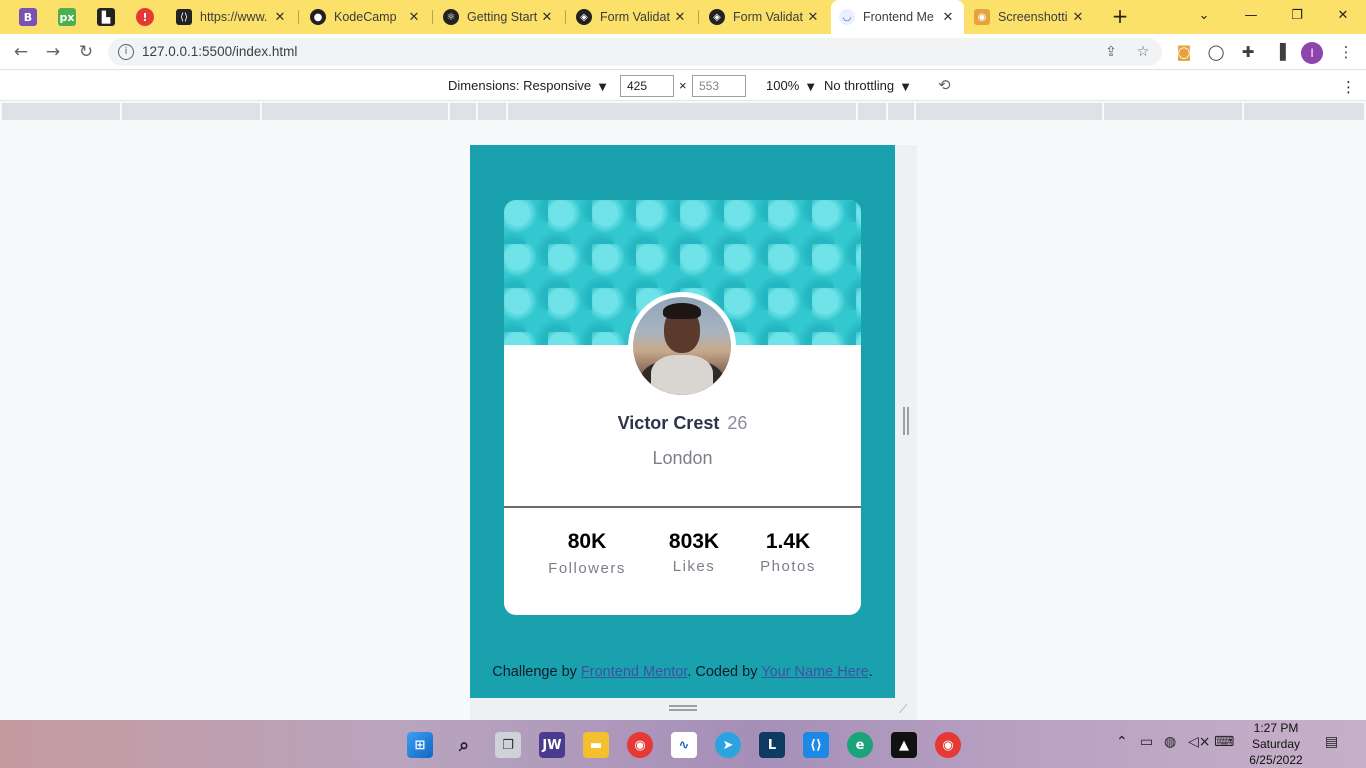 This screenshot has height=768, width=1366. What do you see at coordinates (944, 85) in the screenshot?
I see `rotate-icon: ⟲` at bounding box center [944, 85].